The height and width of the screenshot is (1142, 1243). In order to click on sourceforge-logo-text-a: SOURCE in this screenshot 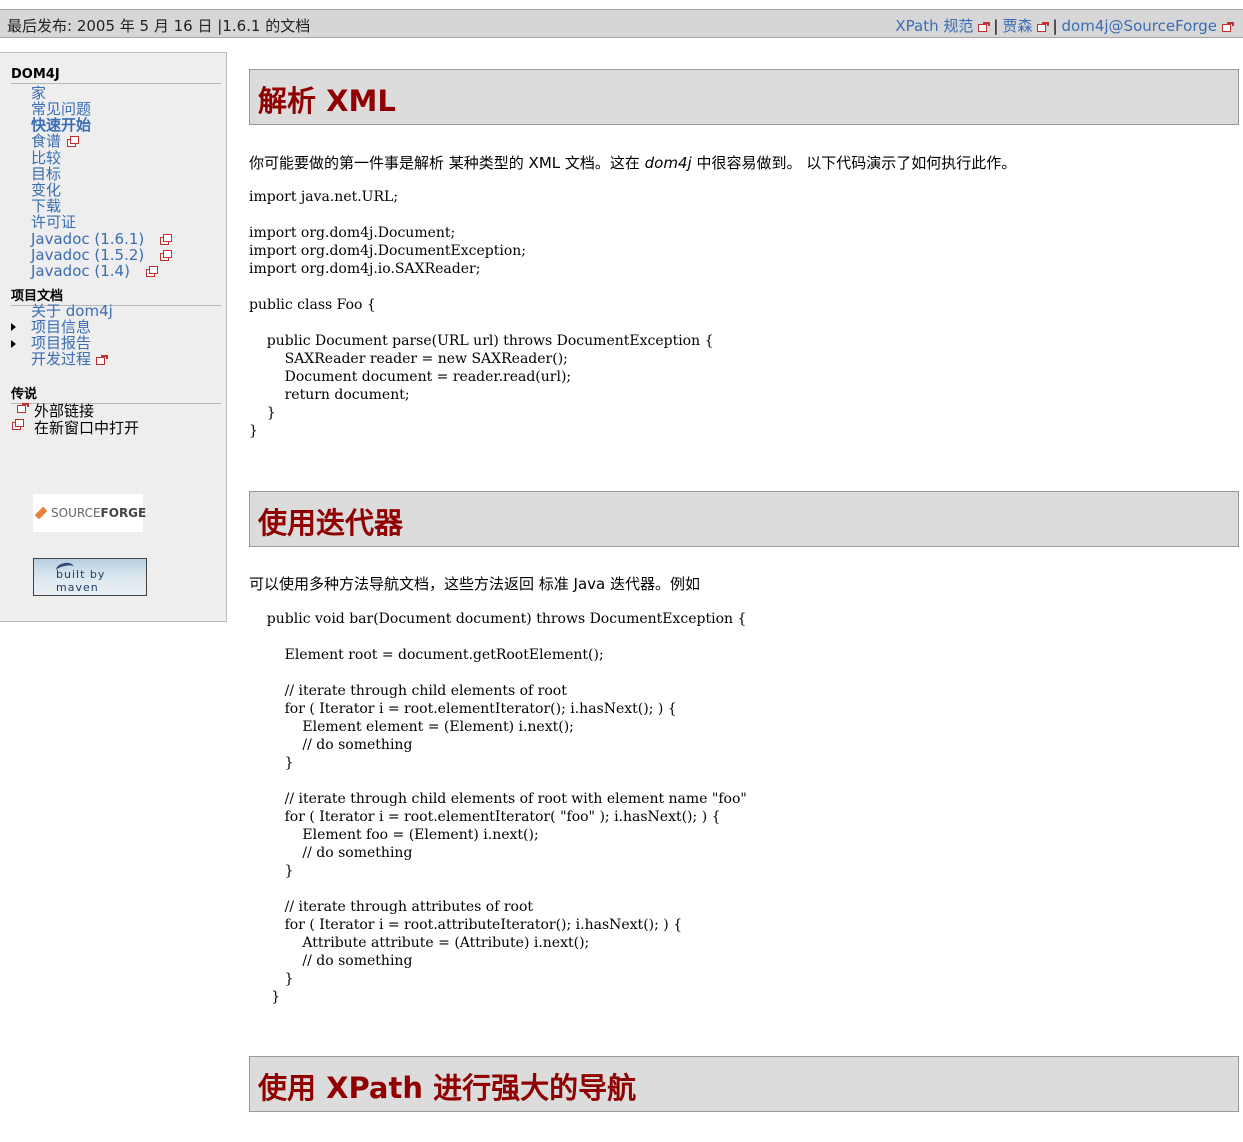, I will do `click(76, 513)`.